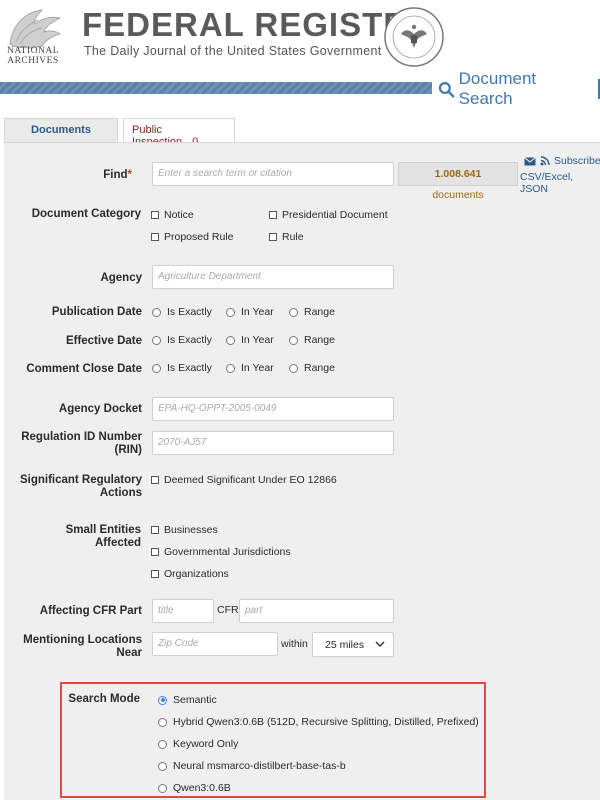 The height and width of the screenshot is (800, 600). I want to click on agency-docket-input: EPA-HQ-OPPT-2005-0049, so click(273, 409).